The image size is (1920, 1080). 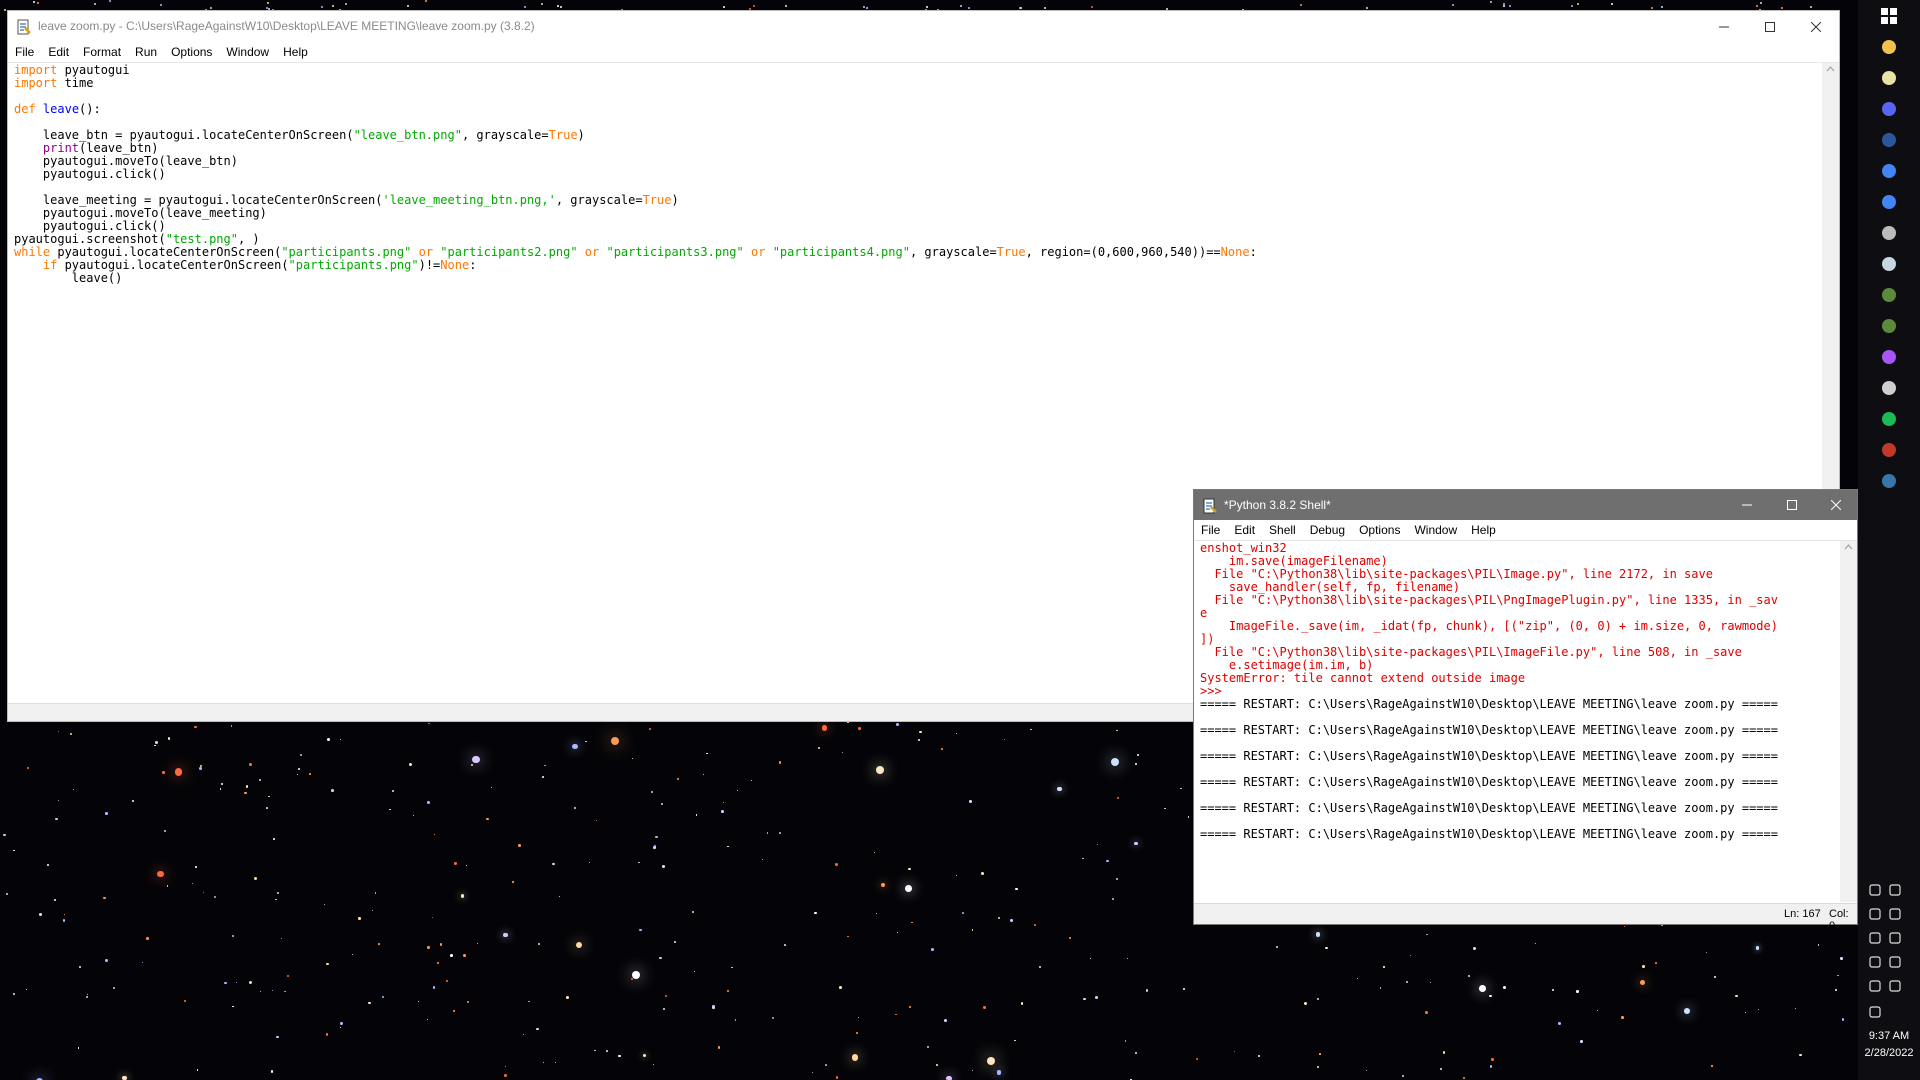 I want to click on windows-start-icon, so click(x=1889, y=16).